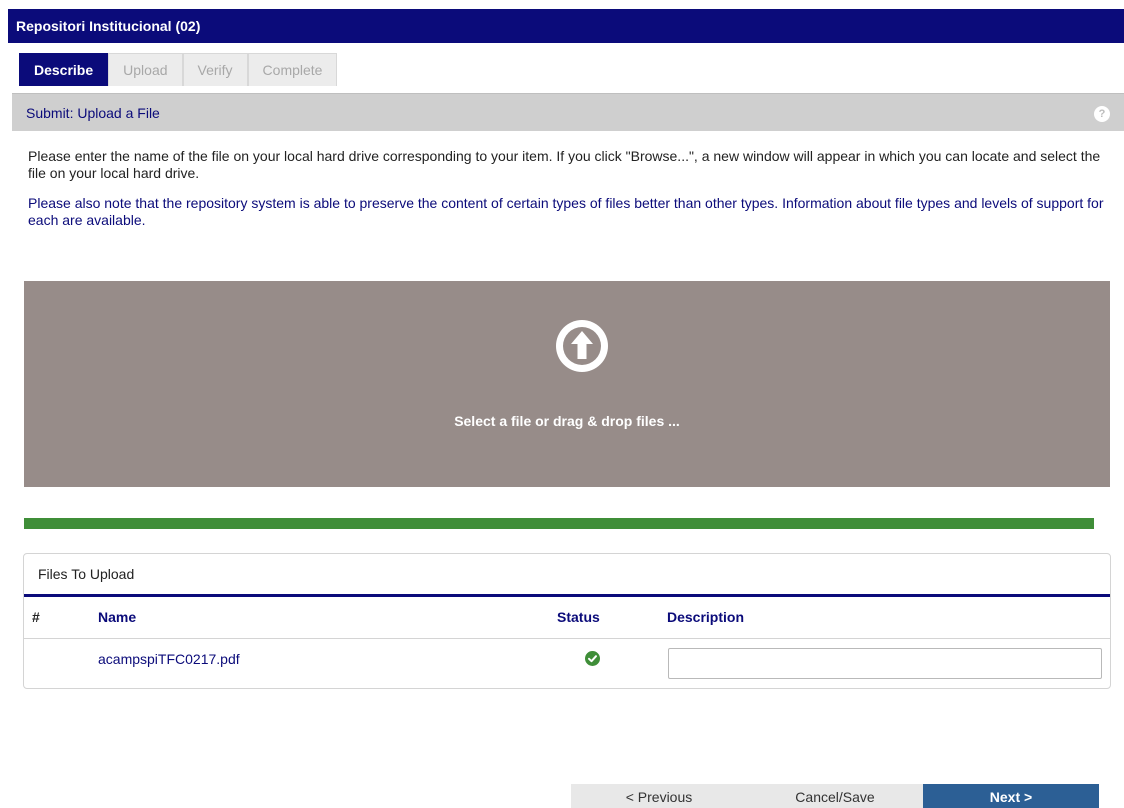  I want to click on step-describe: Describe, so click(64, 69).